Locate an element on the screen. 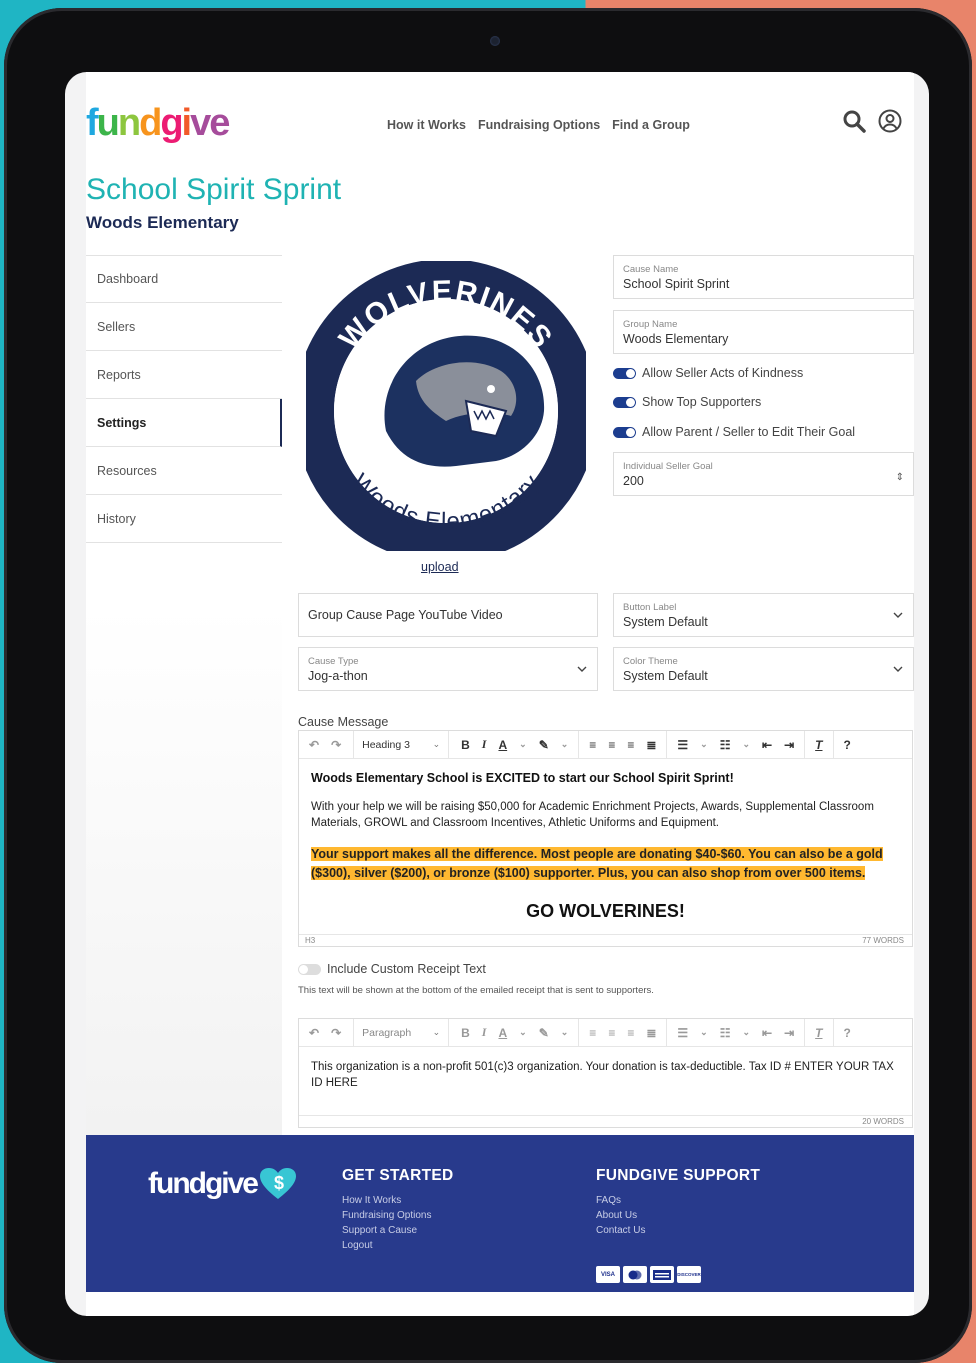  group-name-field: Group Name Woods Elementary is located at coordinates (763, 332).